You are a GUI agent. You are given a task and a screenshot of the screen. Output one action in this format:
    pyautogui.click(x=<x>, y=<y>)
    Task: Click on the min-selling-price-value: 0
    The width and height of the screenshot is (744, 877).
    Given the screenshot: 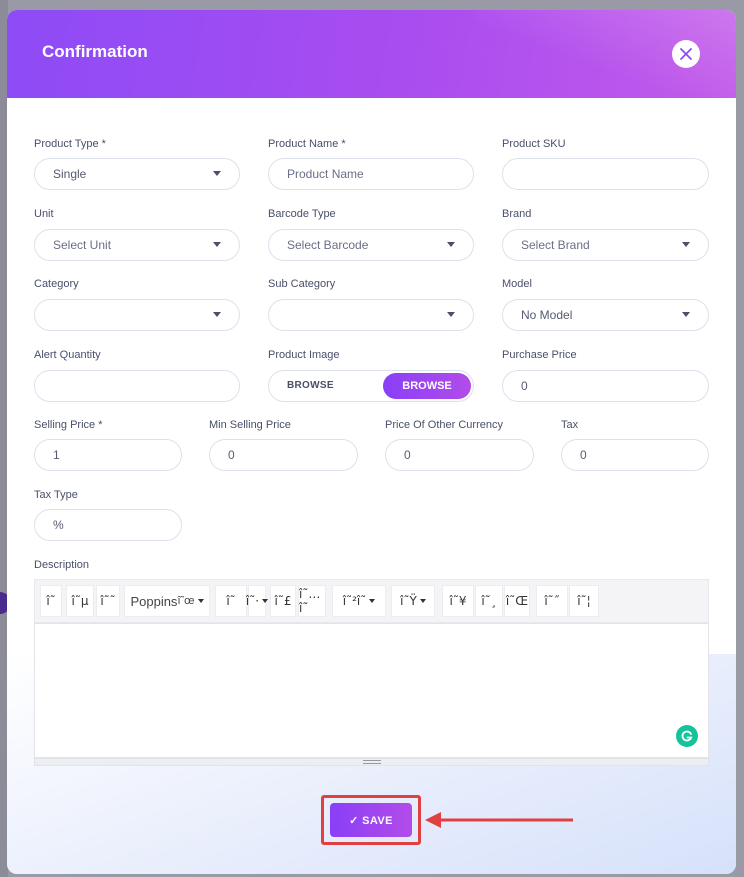 What is the action you would take?
    pyautogui.click(x=231, y=455)
    